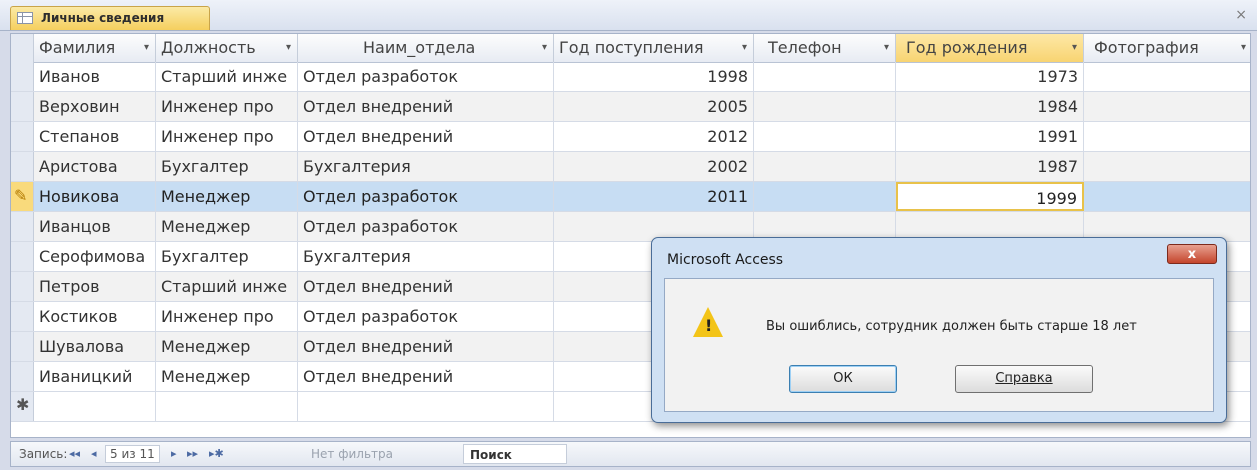  I want to click on select-all-corner, so click(22, 48).